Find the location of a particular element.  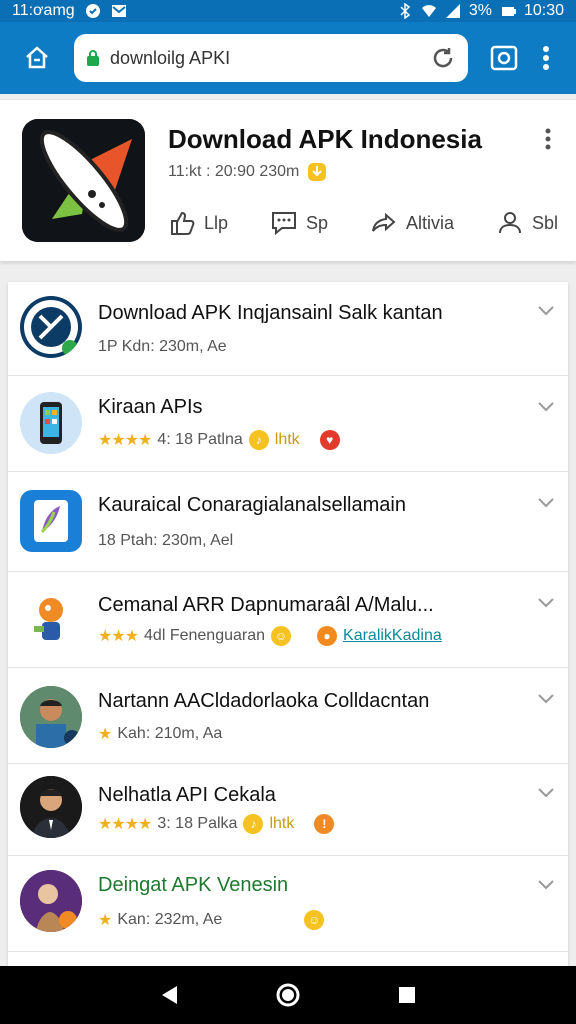

status-bar: 11:ơamg 3% 10:30 is located at coordinates (288, 11).